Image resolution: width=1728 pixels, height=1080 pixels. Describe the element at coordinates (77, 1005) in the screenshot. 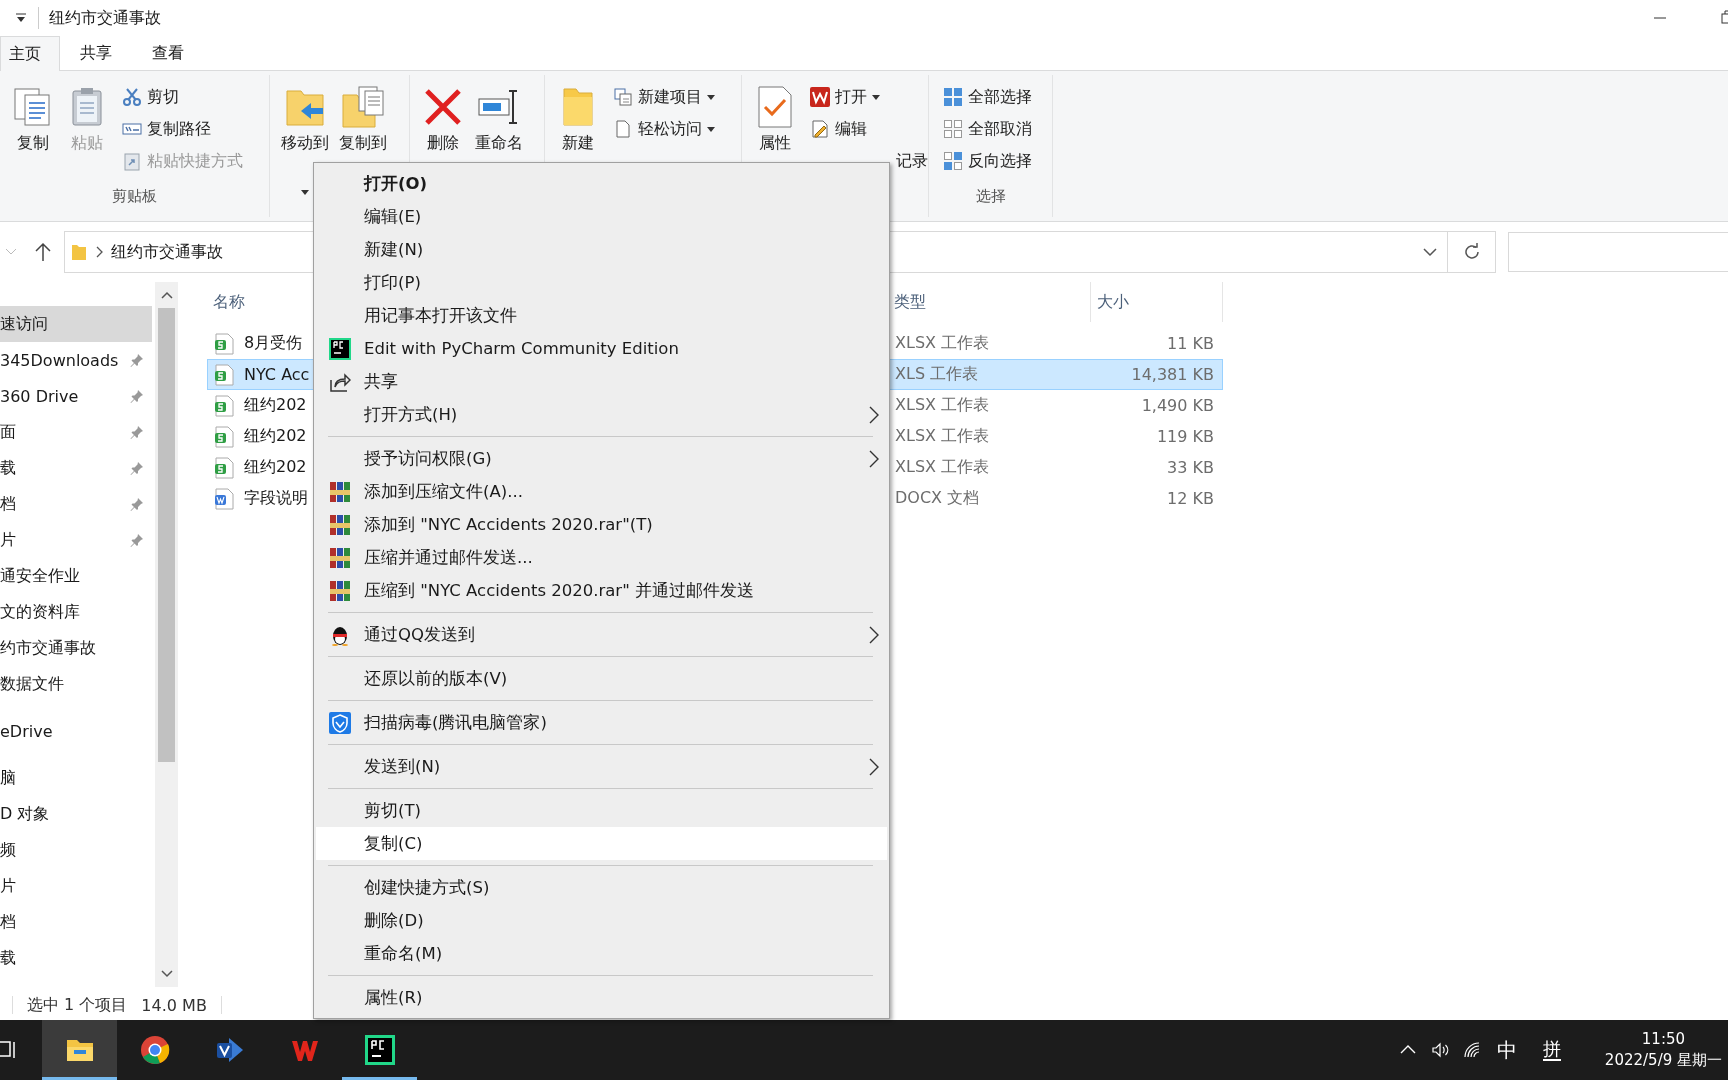

I see `status-text: 选中 1 个项目` at that location.